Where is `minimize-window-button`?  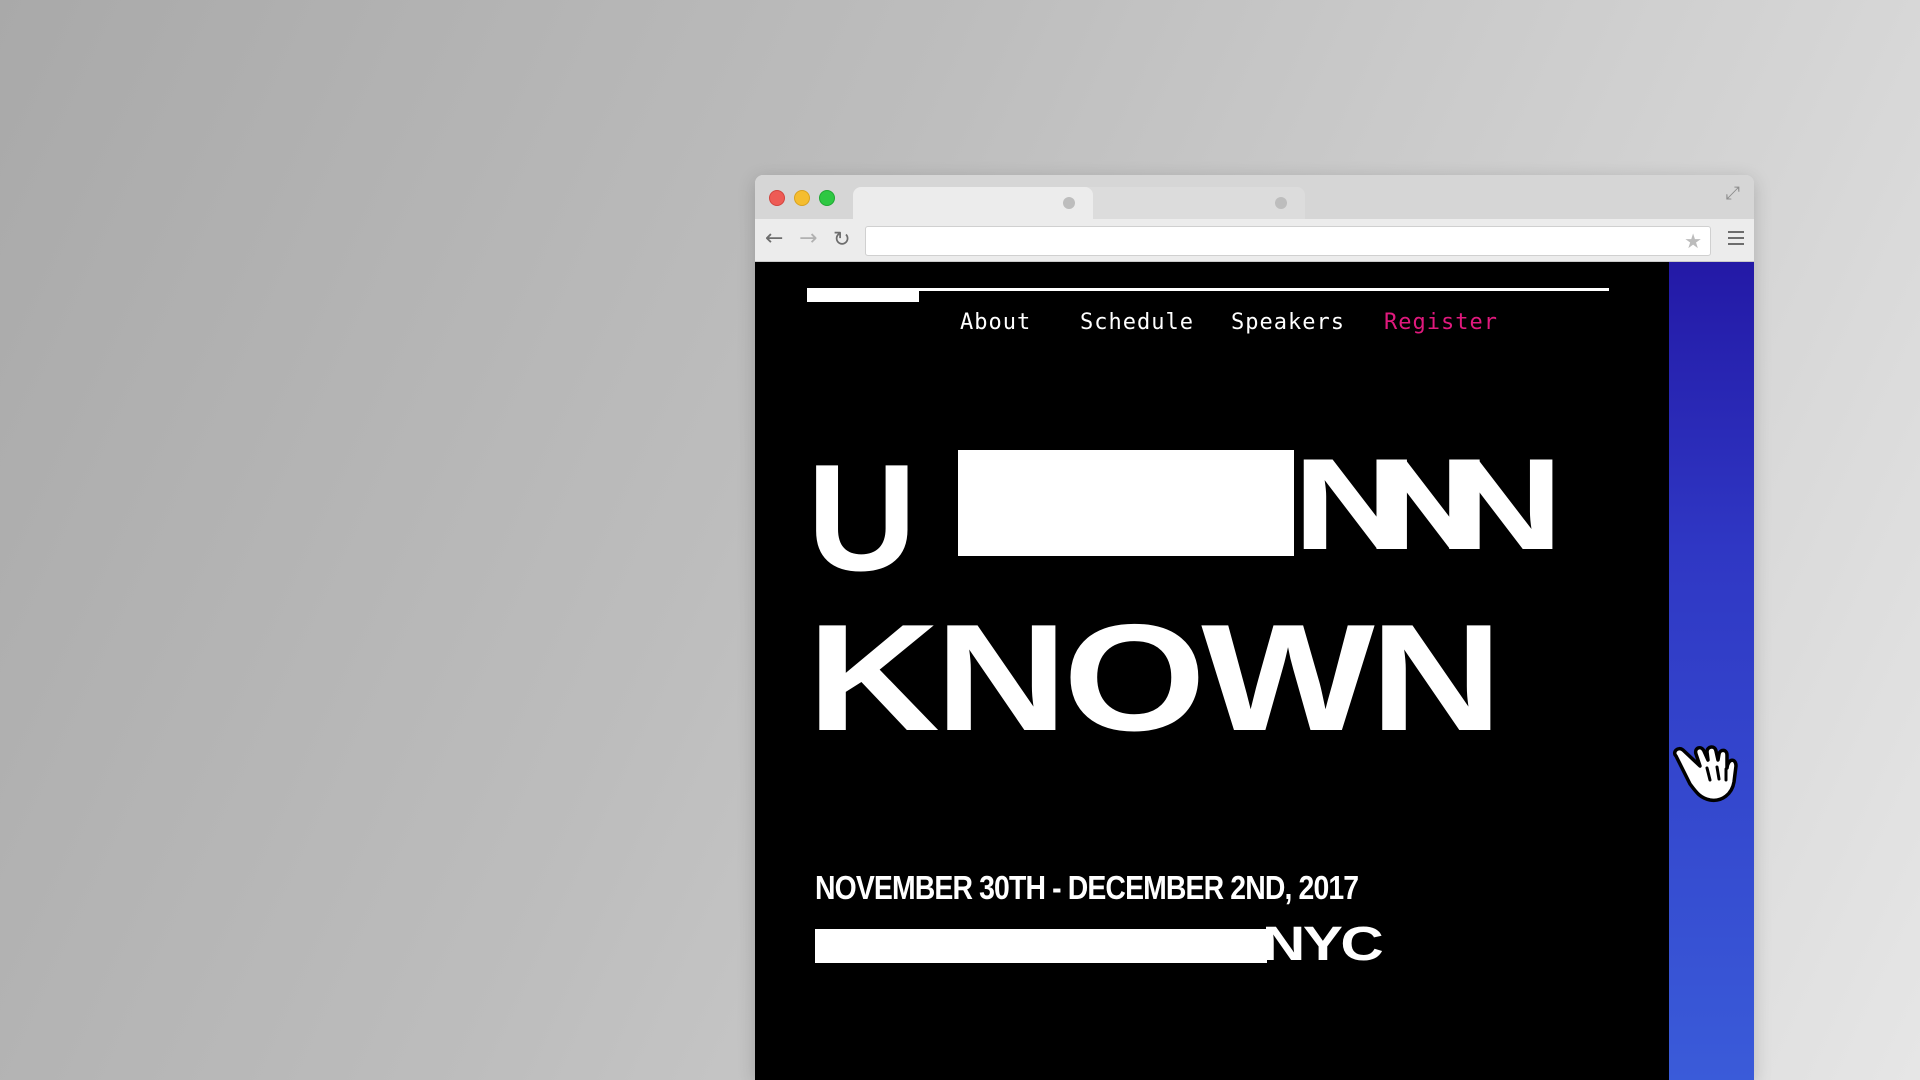 minimize-window-button is located at coordinates (802, 198).